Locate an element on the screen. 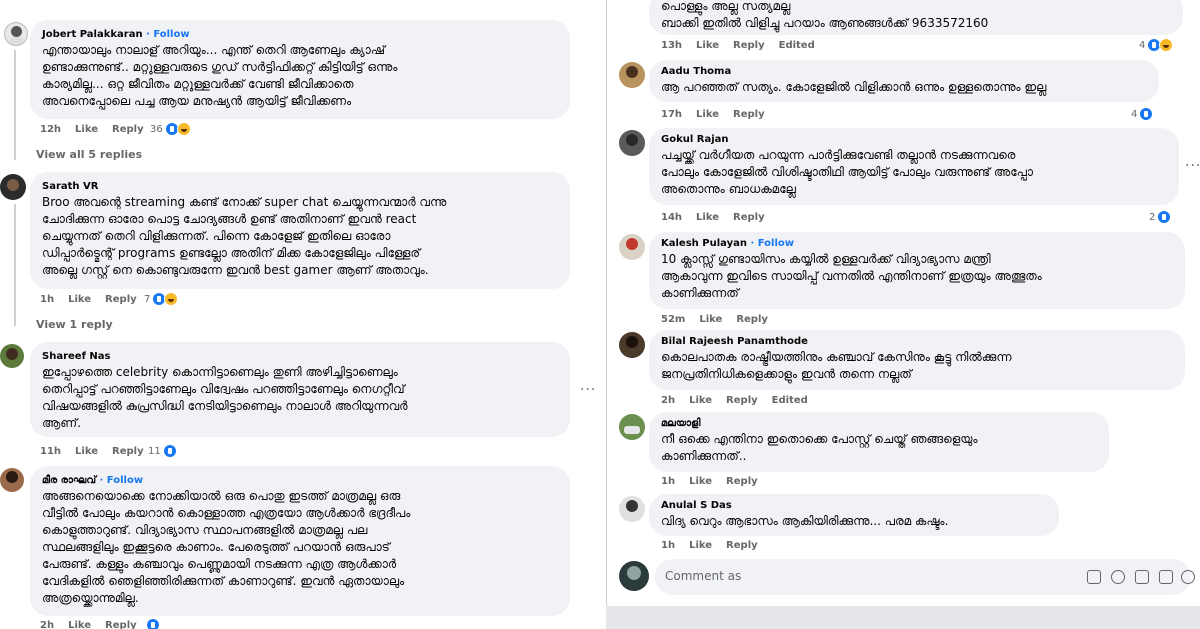  commenter-name: Bilal Rajeesh Panamthode is located at coordinates (734, 341).